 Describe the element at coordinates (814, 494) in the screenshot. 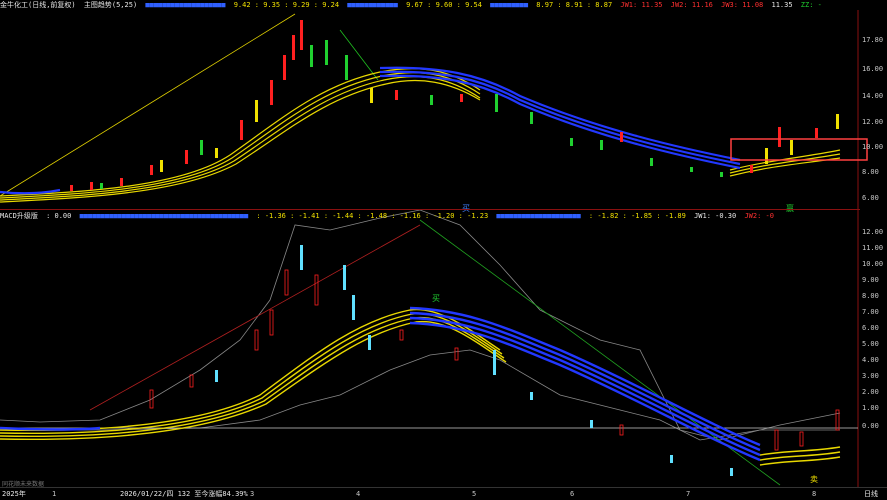

I see `month-8: 8` at that location.